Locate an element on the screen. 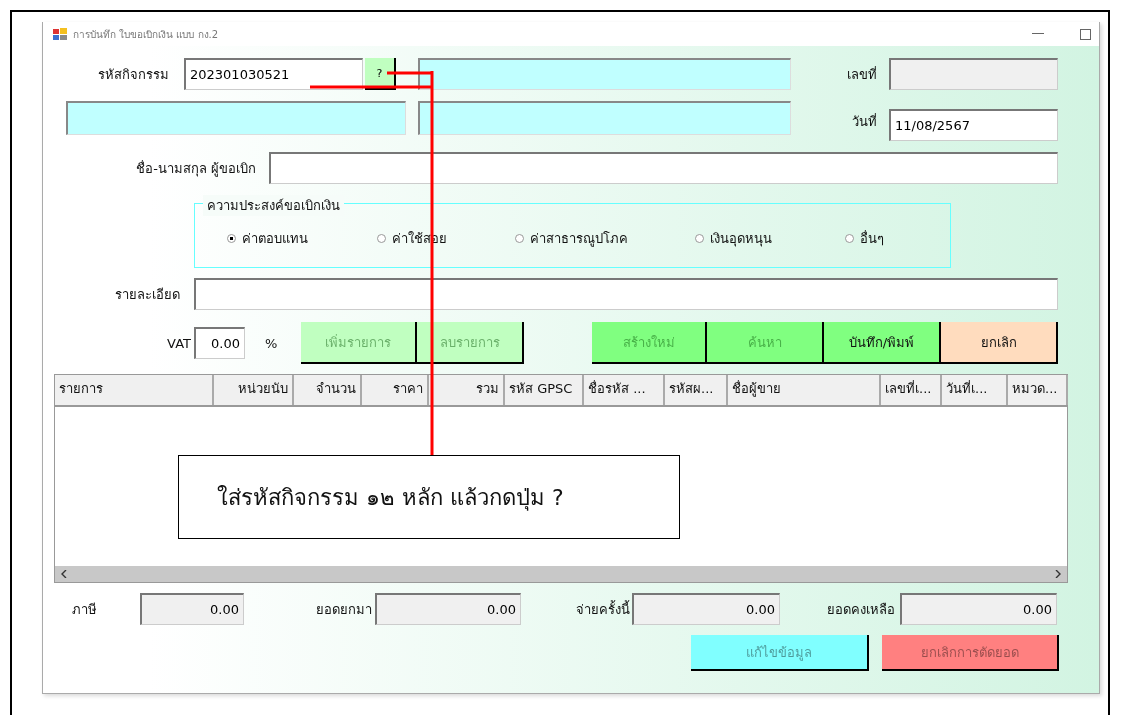 The image size is (1121, 715). field-label: รหัสกิจกรรม is located at coordinates (133, 74).